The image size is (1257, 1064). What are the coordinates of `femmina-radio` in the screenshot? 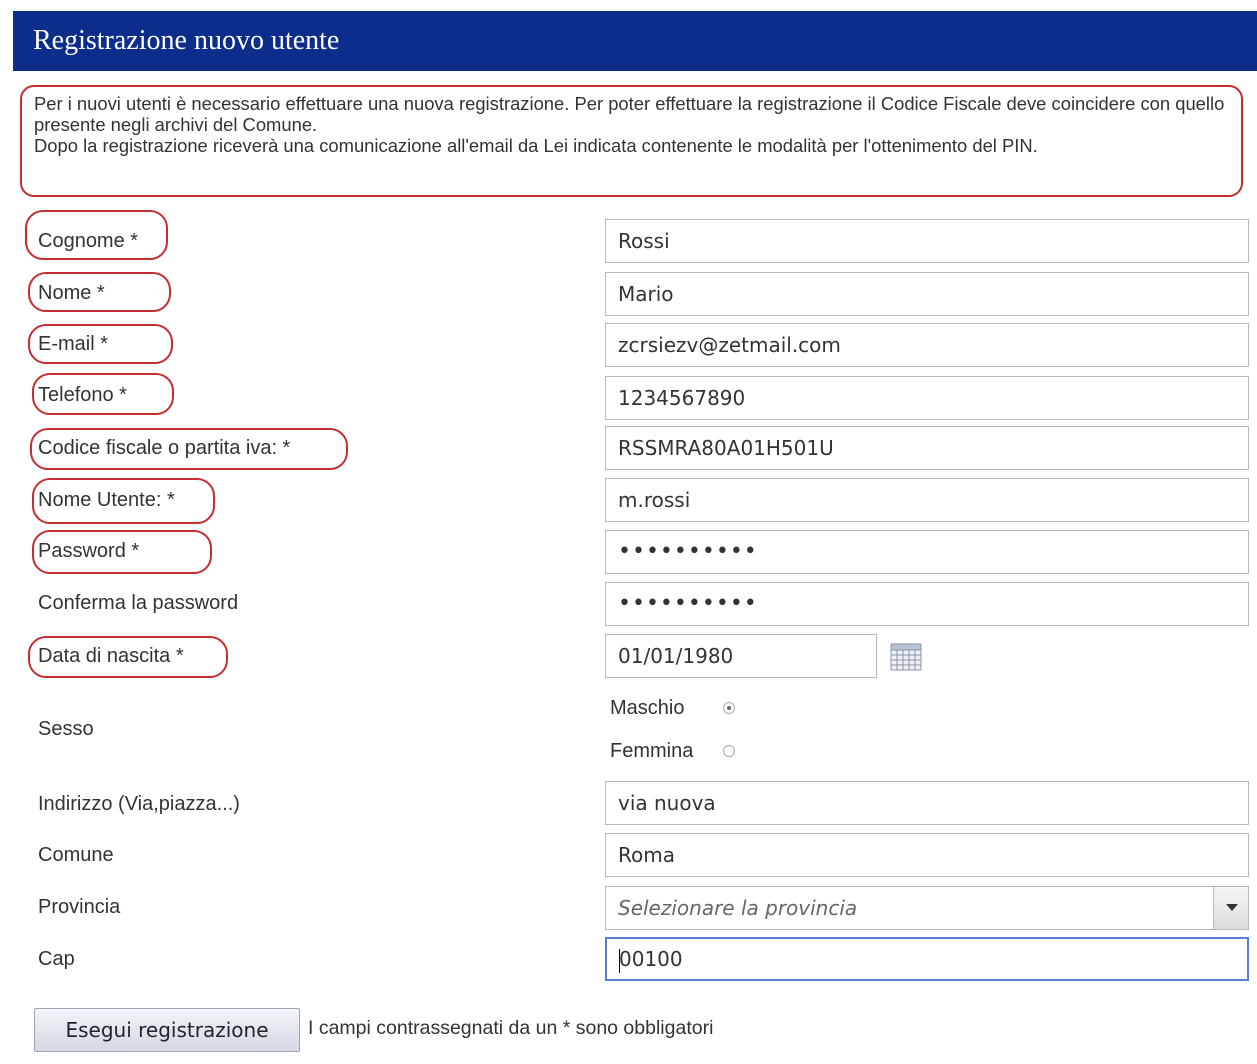 It's located at (729, 751).